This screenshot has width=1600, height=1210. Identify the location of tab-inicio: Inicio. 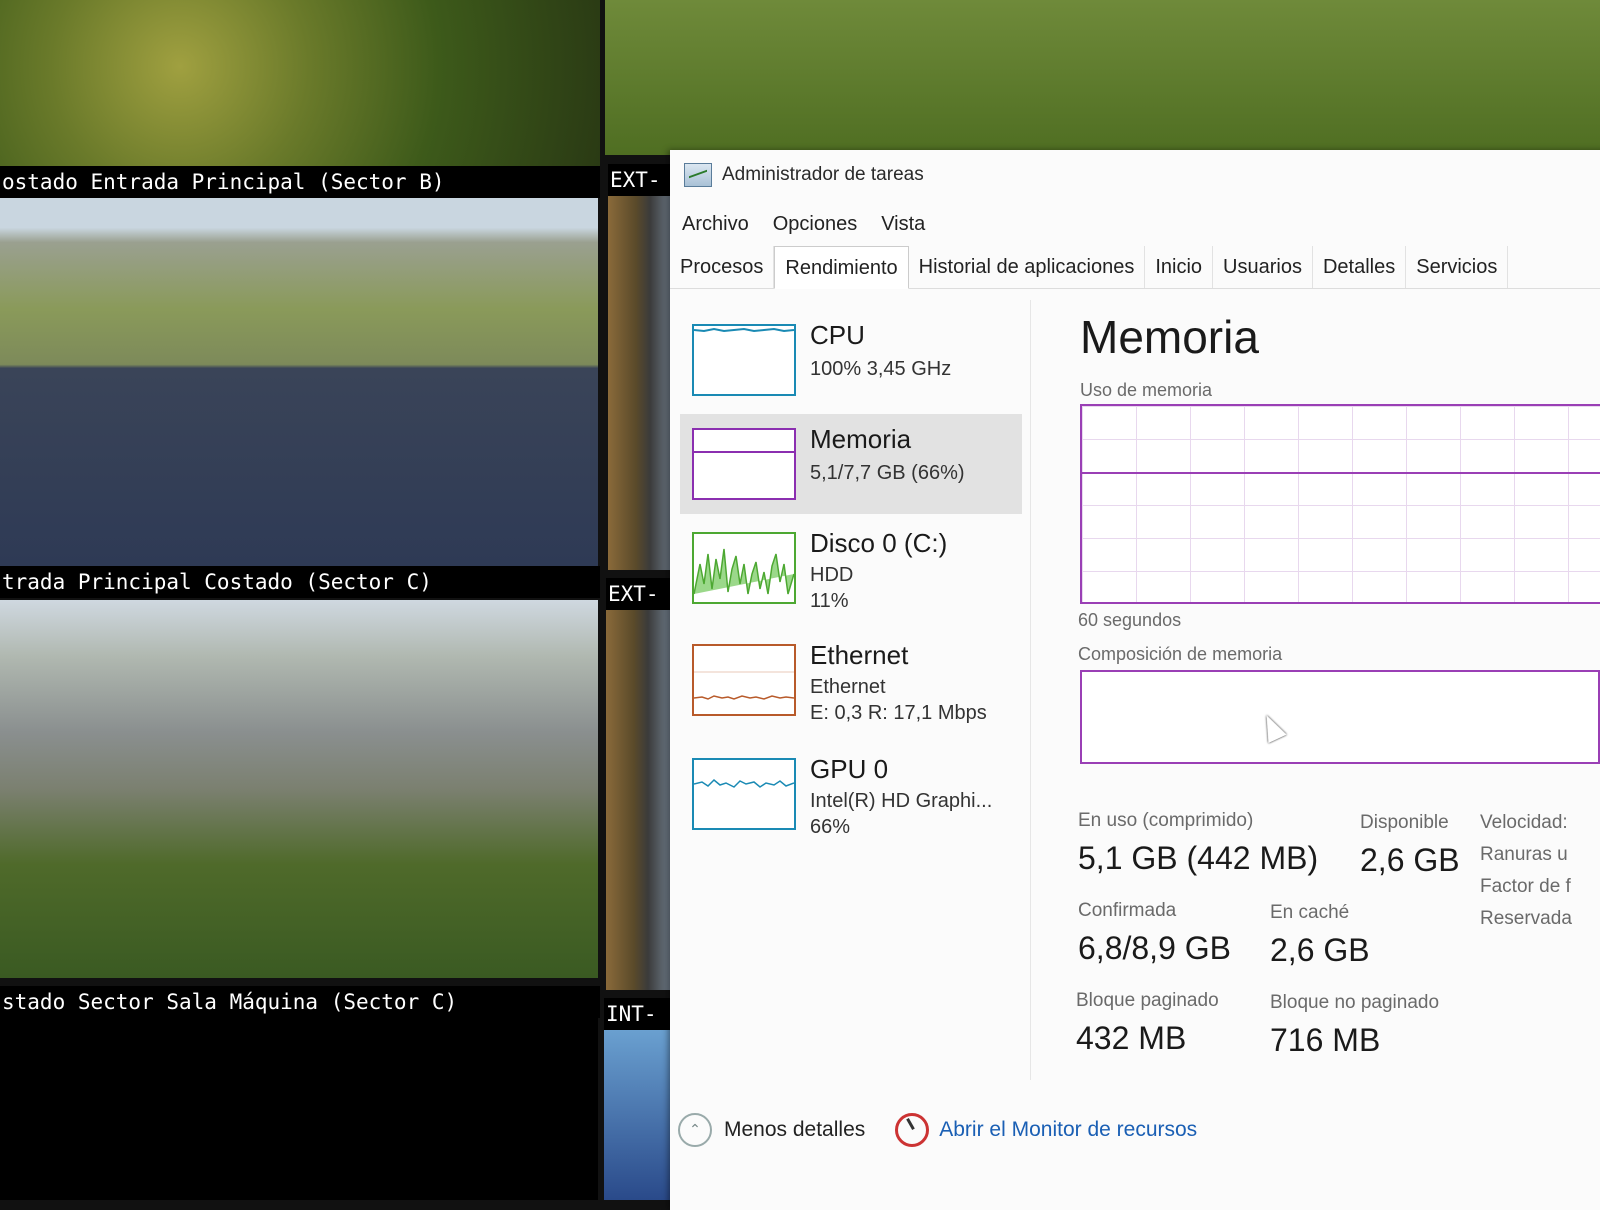
(1179, 267).